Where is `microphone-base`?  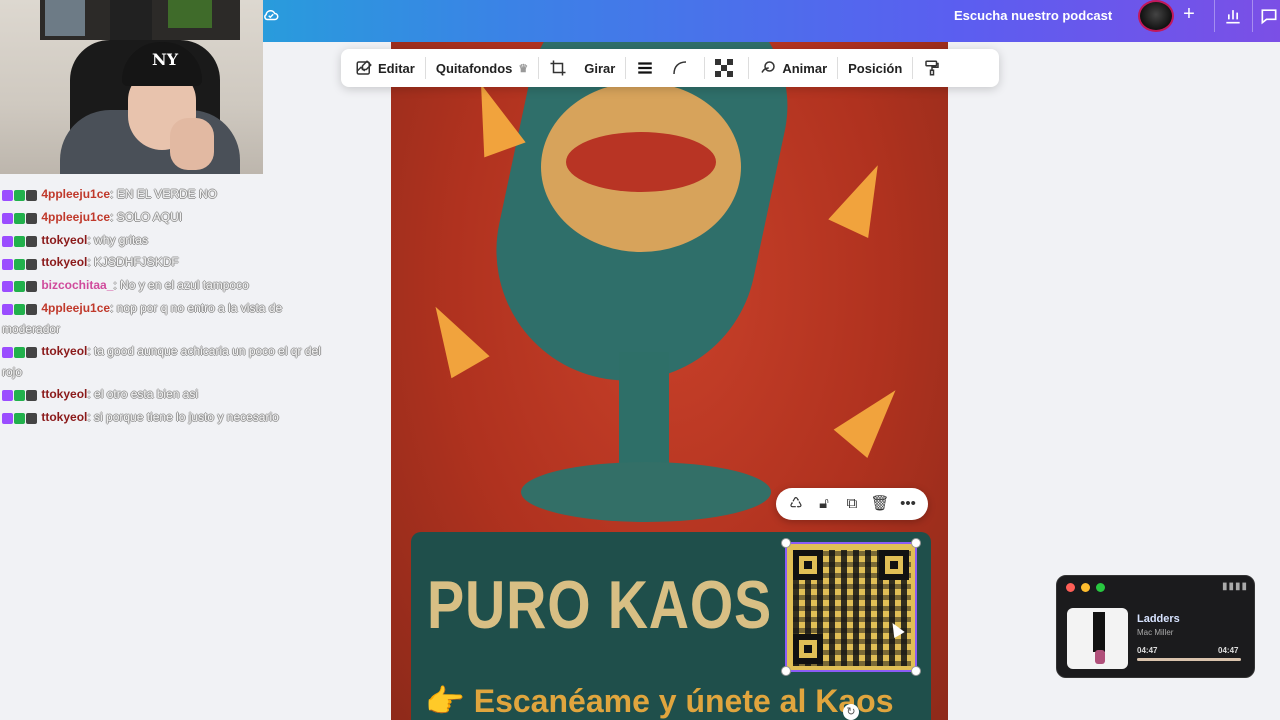
microphone-base is located at coordinates (646, 492).